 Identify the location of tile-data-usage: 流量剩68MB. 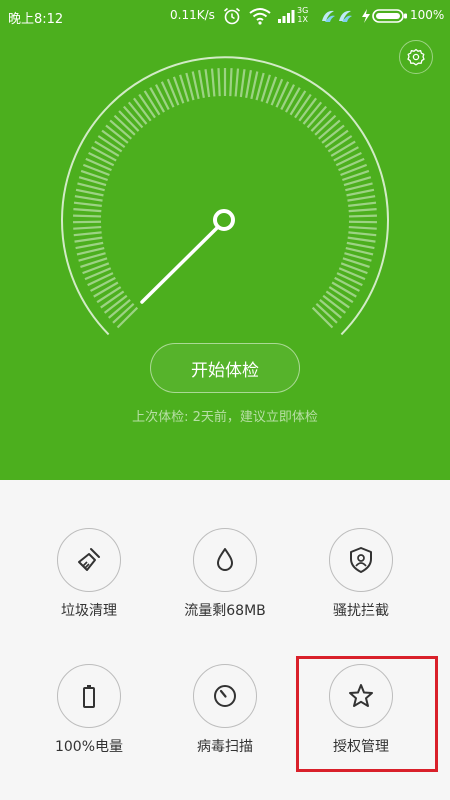
(225, 583).